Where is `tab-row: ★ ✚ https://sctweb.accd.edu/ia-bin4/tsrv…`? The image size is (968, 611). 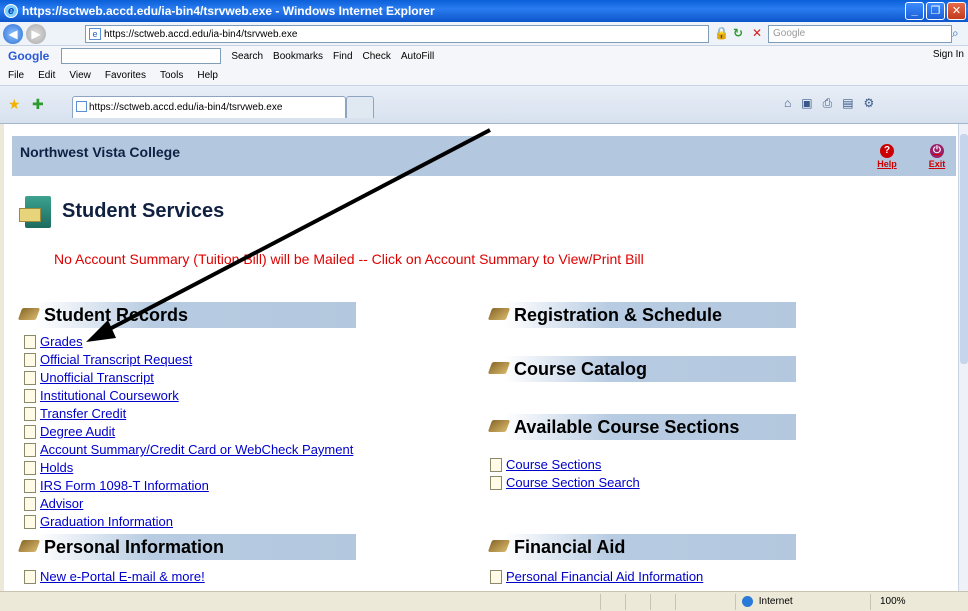 tab-row: ★ ✚ https://sctweb.accd.edu/ia-bin4/tsrv… is located at coordinates (484, 105).